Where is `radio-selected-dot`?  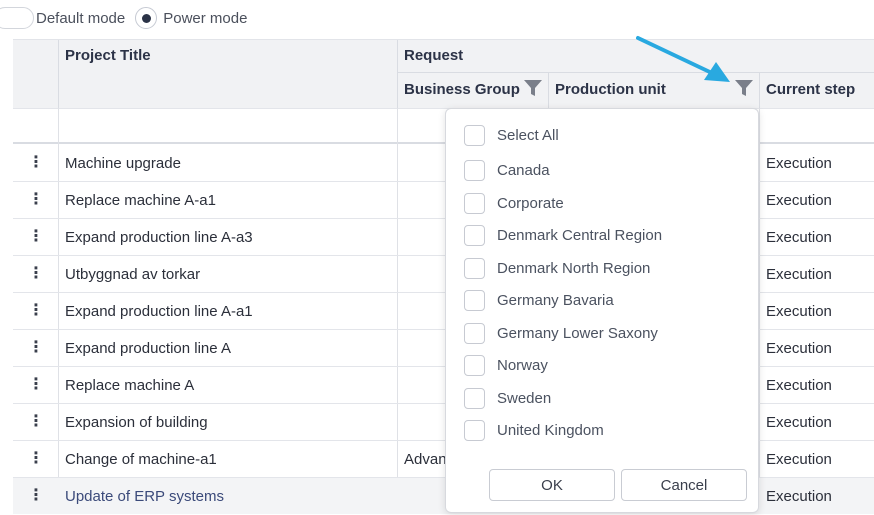
radio-selected-dot is located at coordinates (146, 18).